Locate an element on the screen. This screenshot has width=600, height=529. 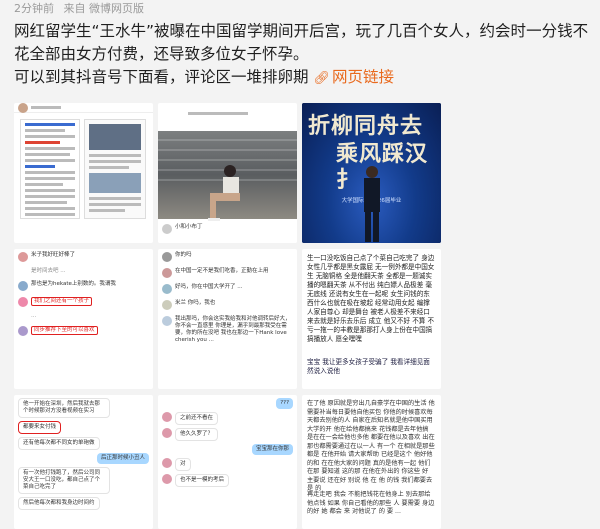
post-source: 来自 微博网页版 is located at coordinates (104, 8).